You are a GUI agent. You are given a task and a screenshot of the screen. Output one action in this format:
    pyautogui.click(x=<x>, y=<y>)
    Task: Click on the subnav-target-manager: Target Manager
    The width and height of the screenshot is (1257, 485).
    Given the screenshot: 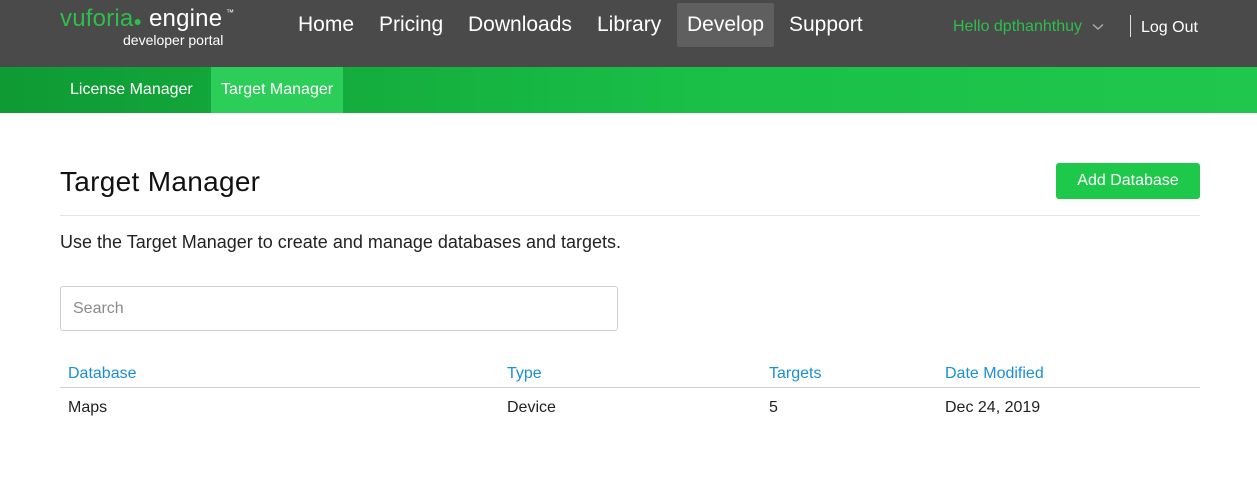 What is the action you would take?
    pyautogui.click(x=277, y=90)
    